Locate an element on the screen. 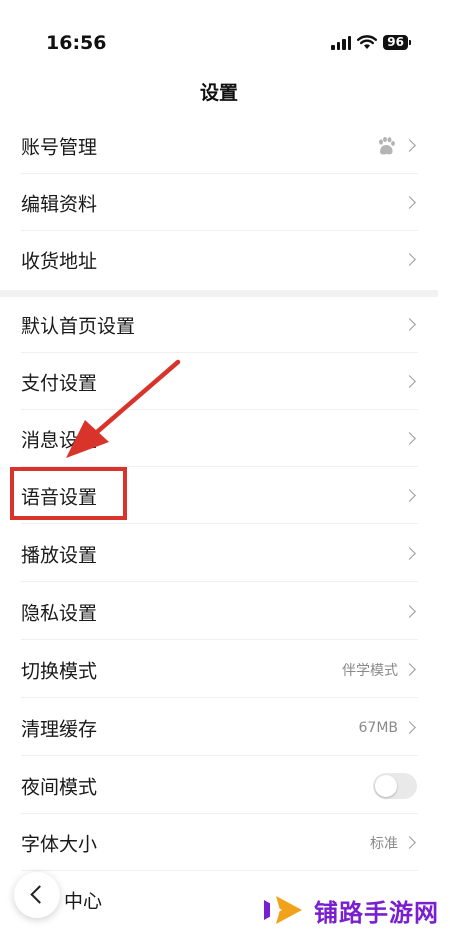 The image size is (450, 935). wifi-icon is located at coordinates (367, 42).